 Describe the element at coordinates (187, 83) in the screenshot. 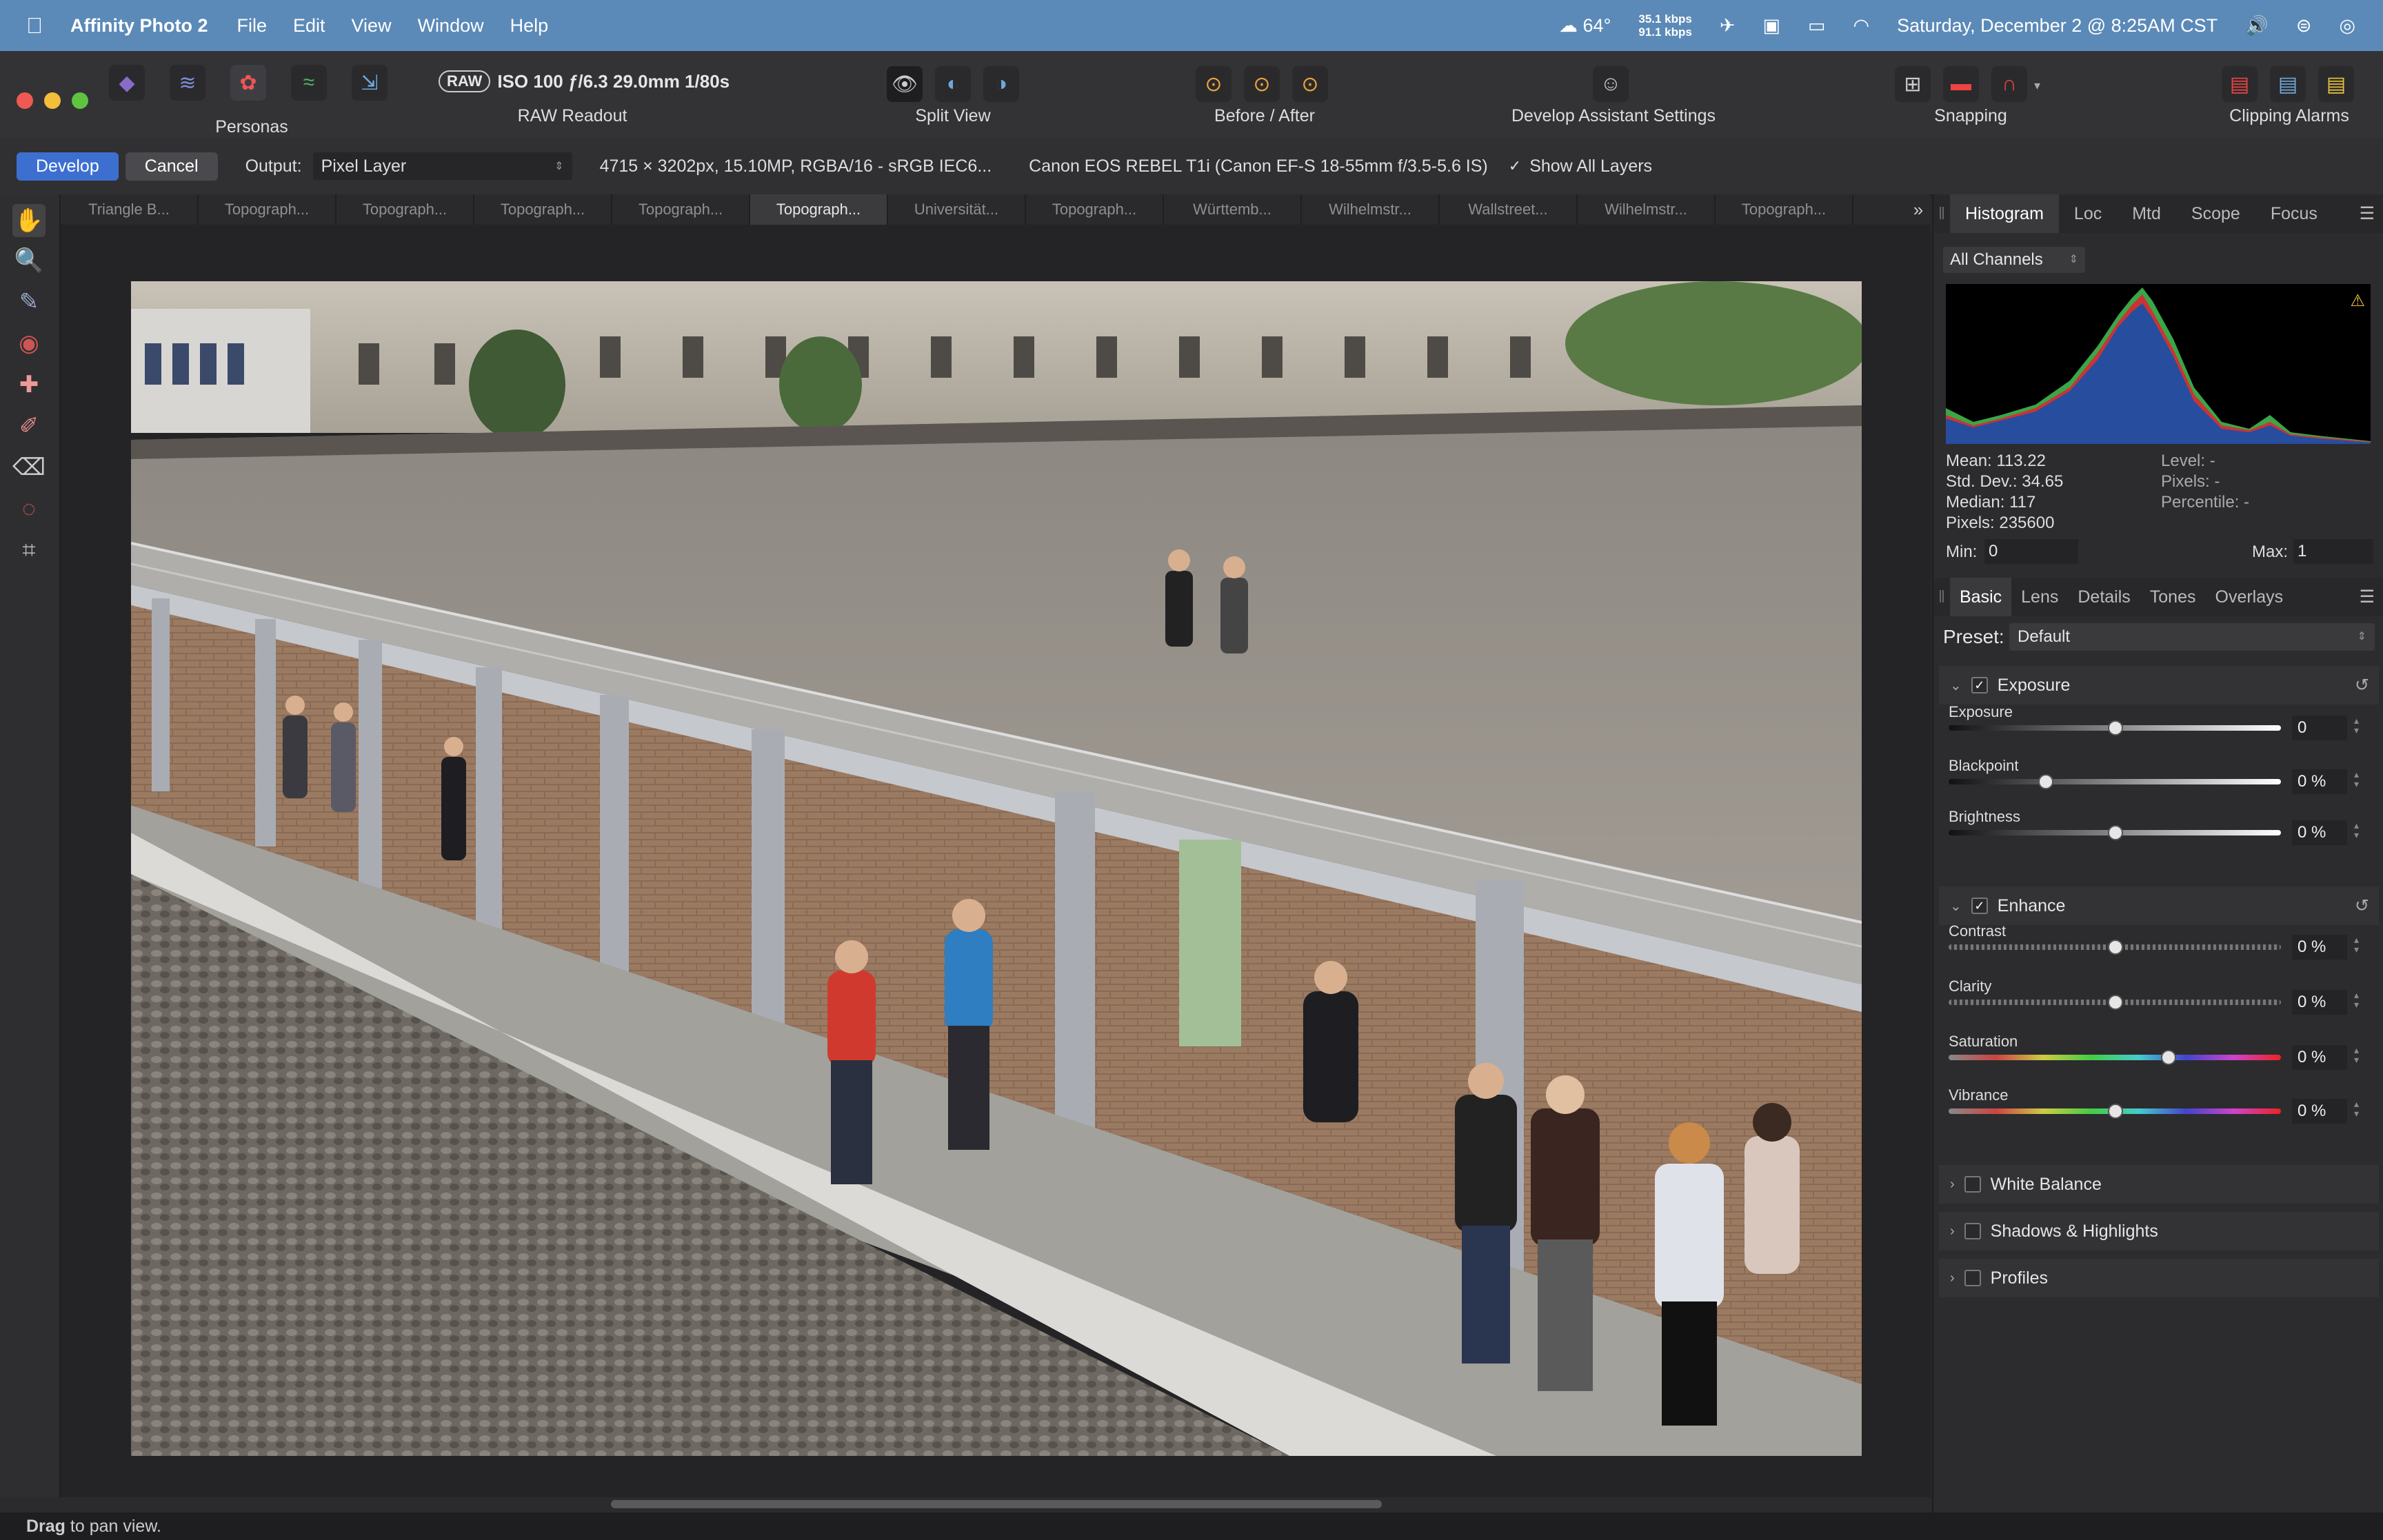

I see `liquify-persona-icon: ≋` at that location.